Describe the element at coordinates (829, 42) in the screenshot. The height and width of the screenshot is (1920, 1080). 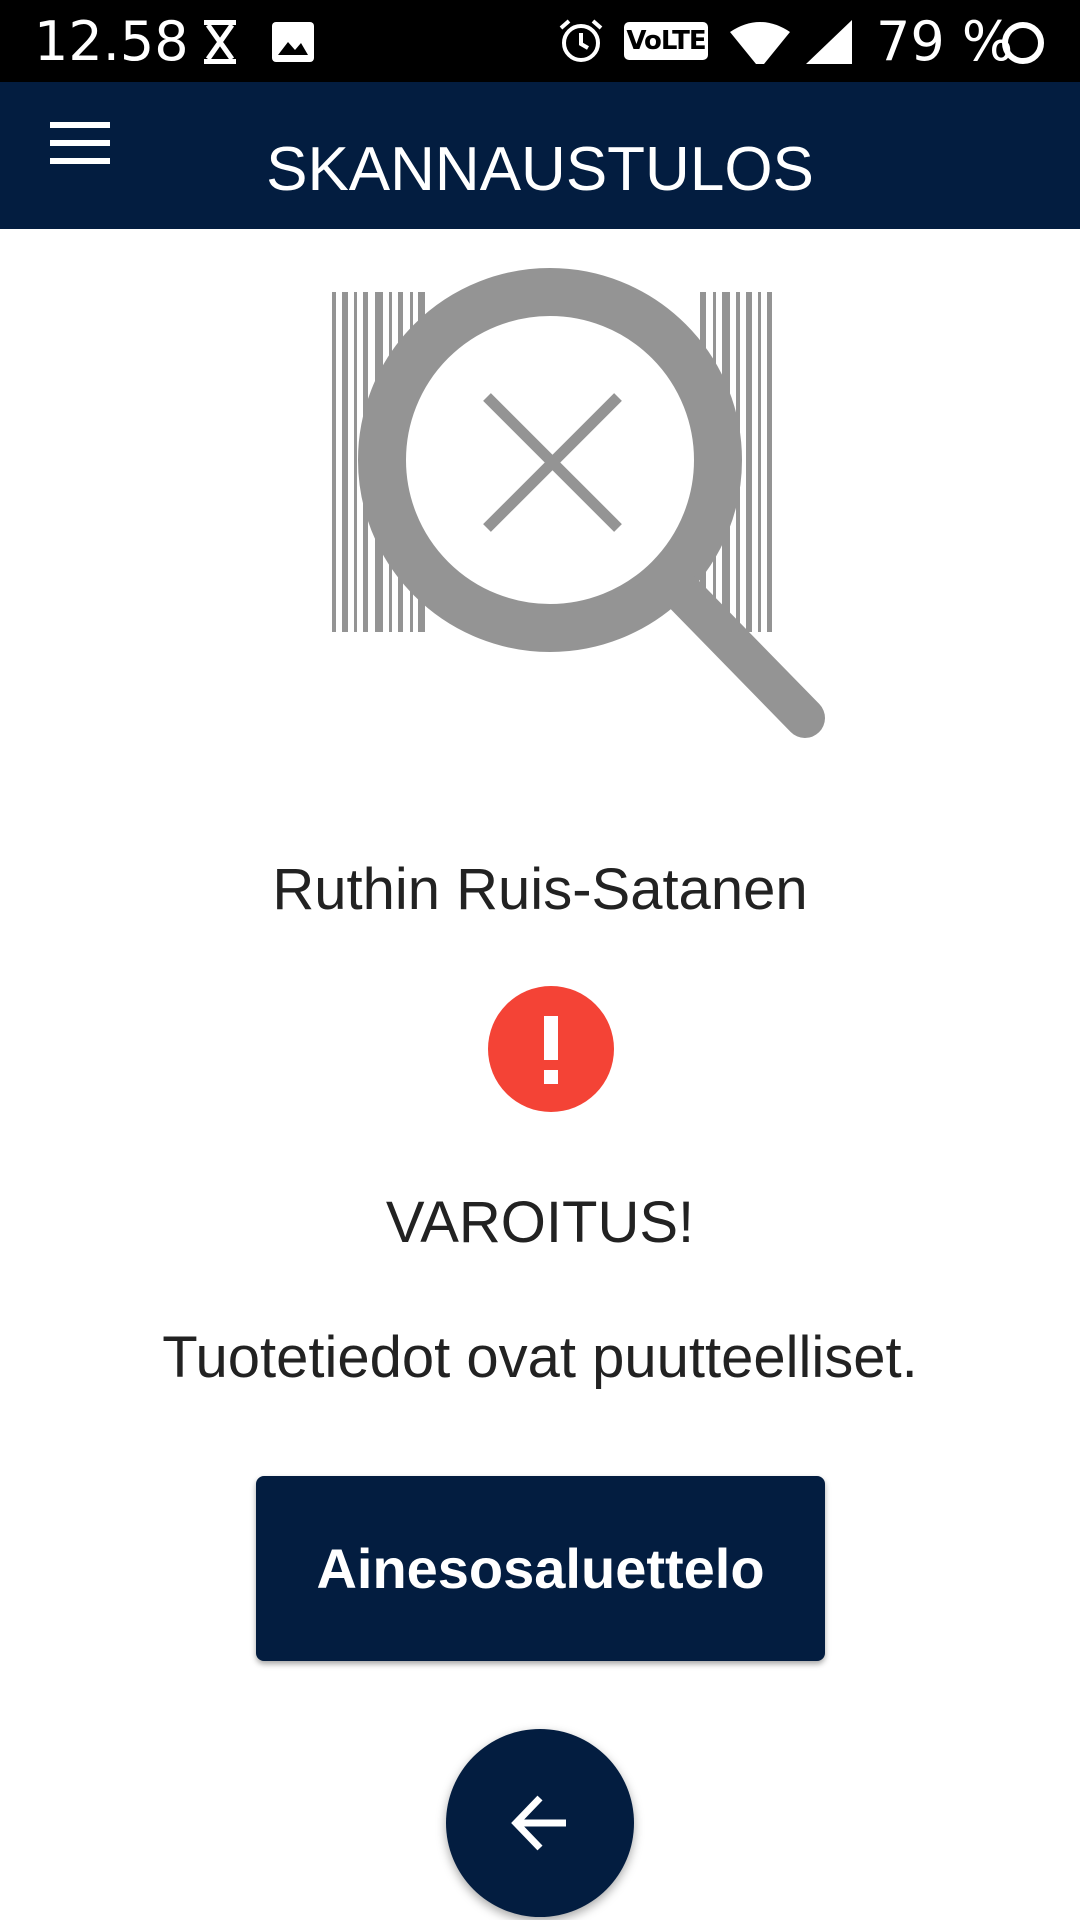
I see `signal-icon` at that location.